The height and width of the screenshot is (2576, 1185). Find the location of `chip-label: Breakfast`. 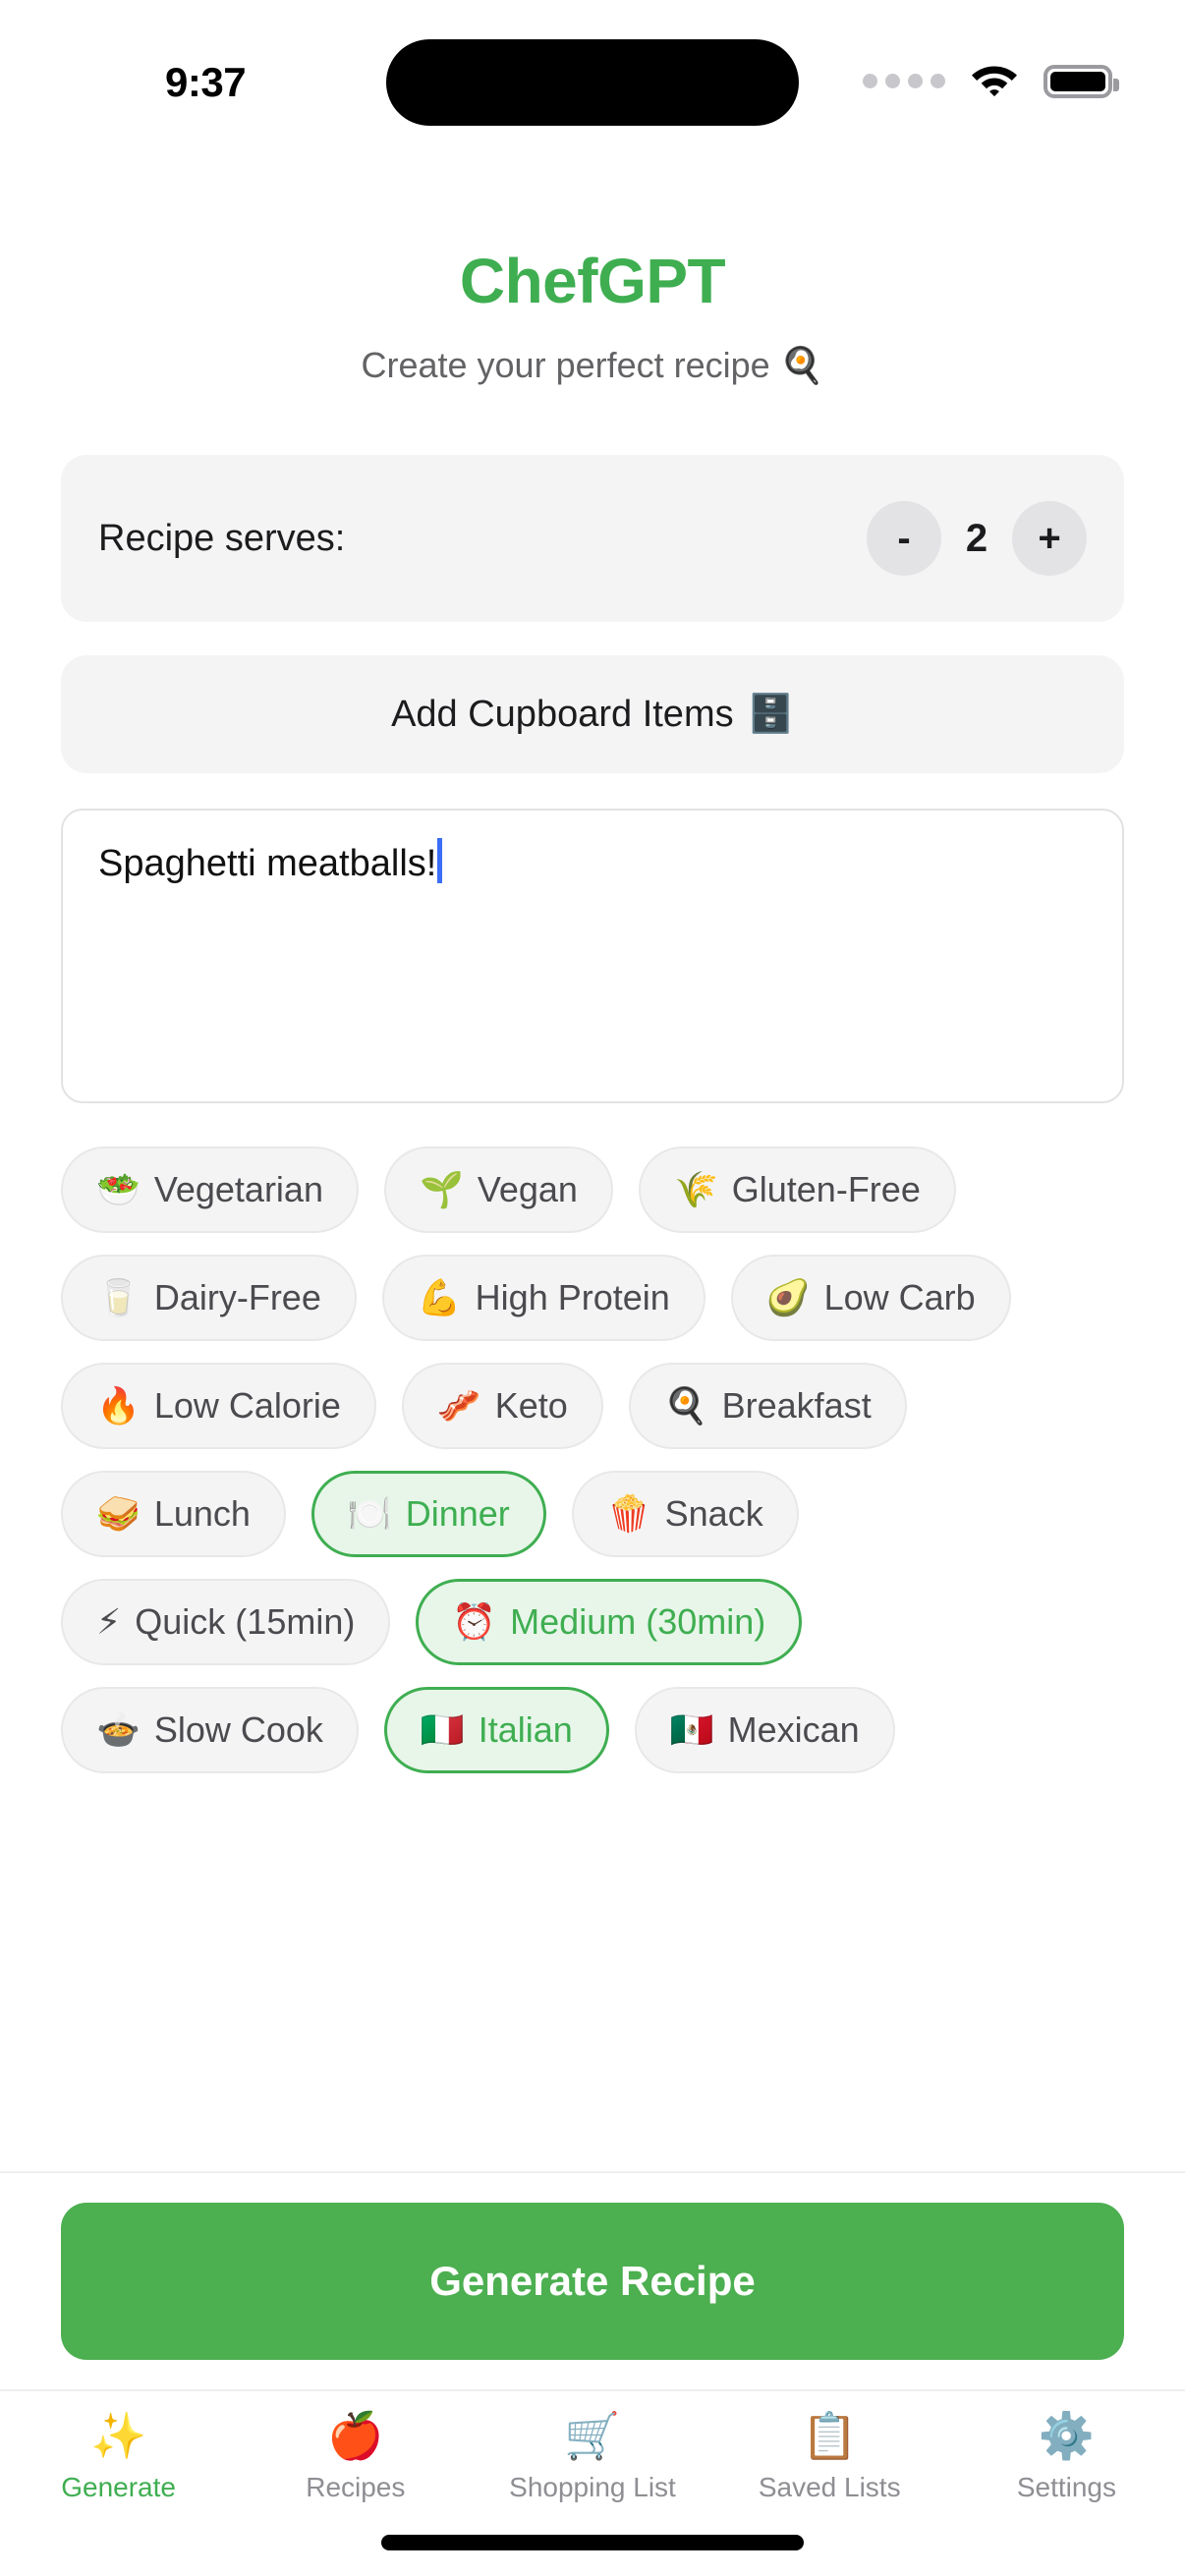

chip-label: Breakfast is located at coordinates (797, 1406).